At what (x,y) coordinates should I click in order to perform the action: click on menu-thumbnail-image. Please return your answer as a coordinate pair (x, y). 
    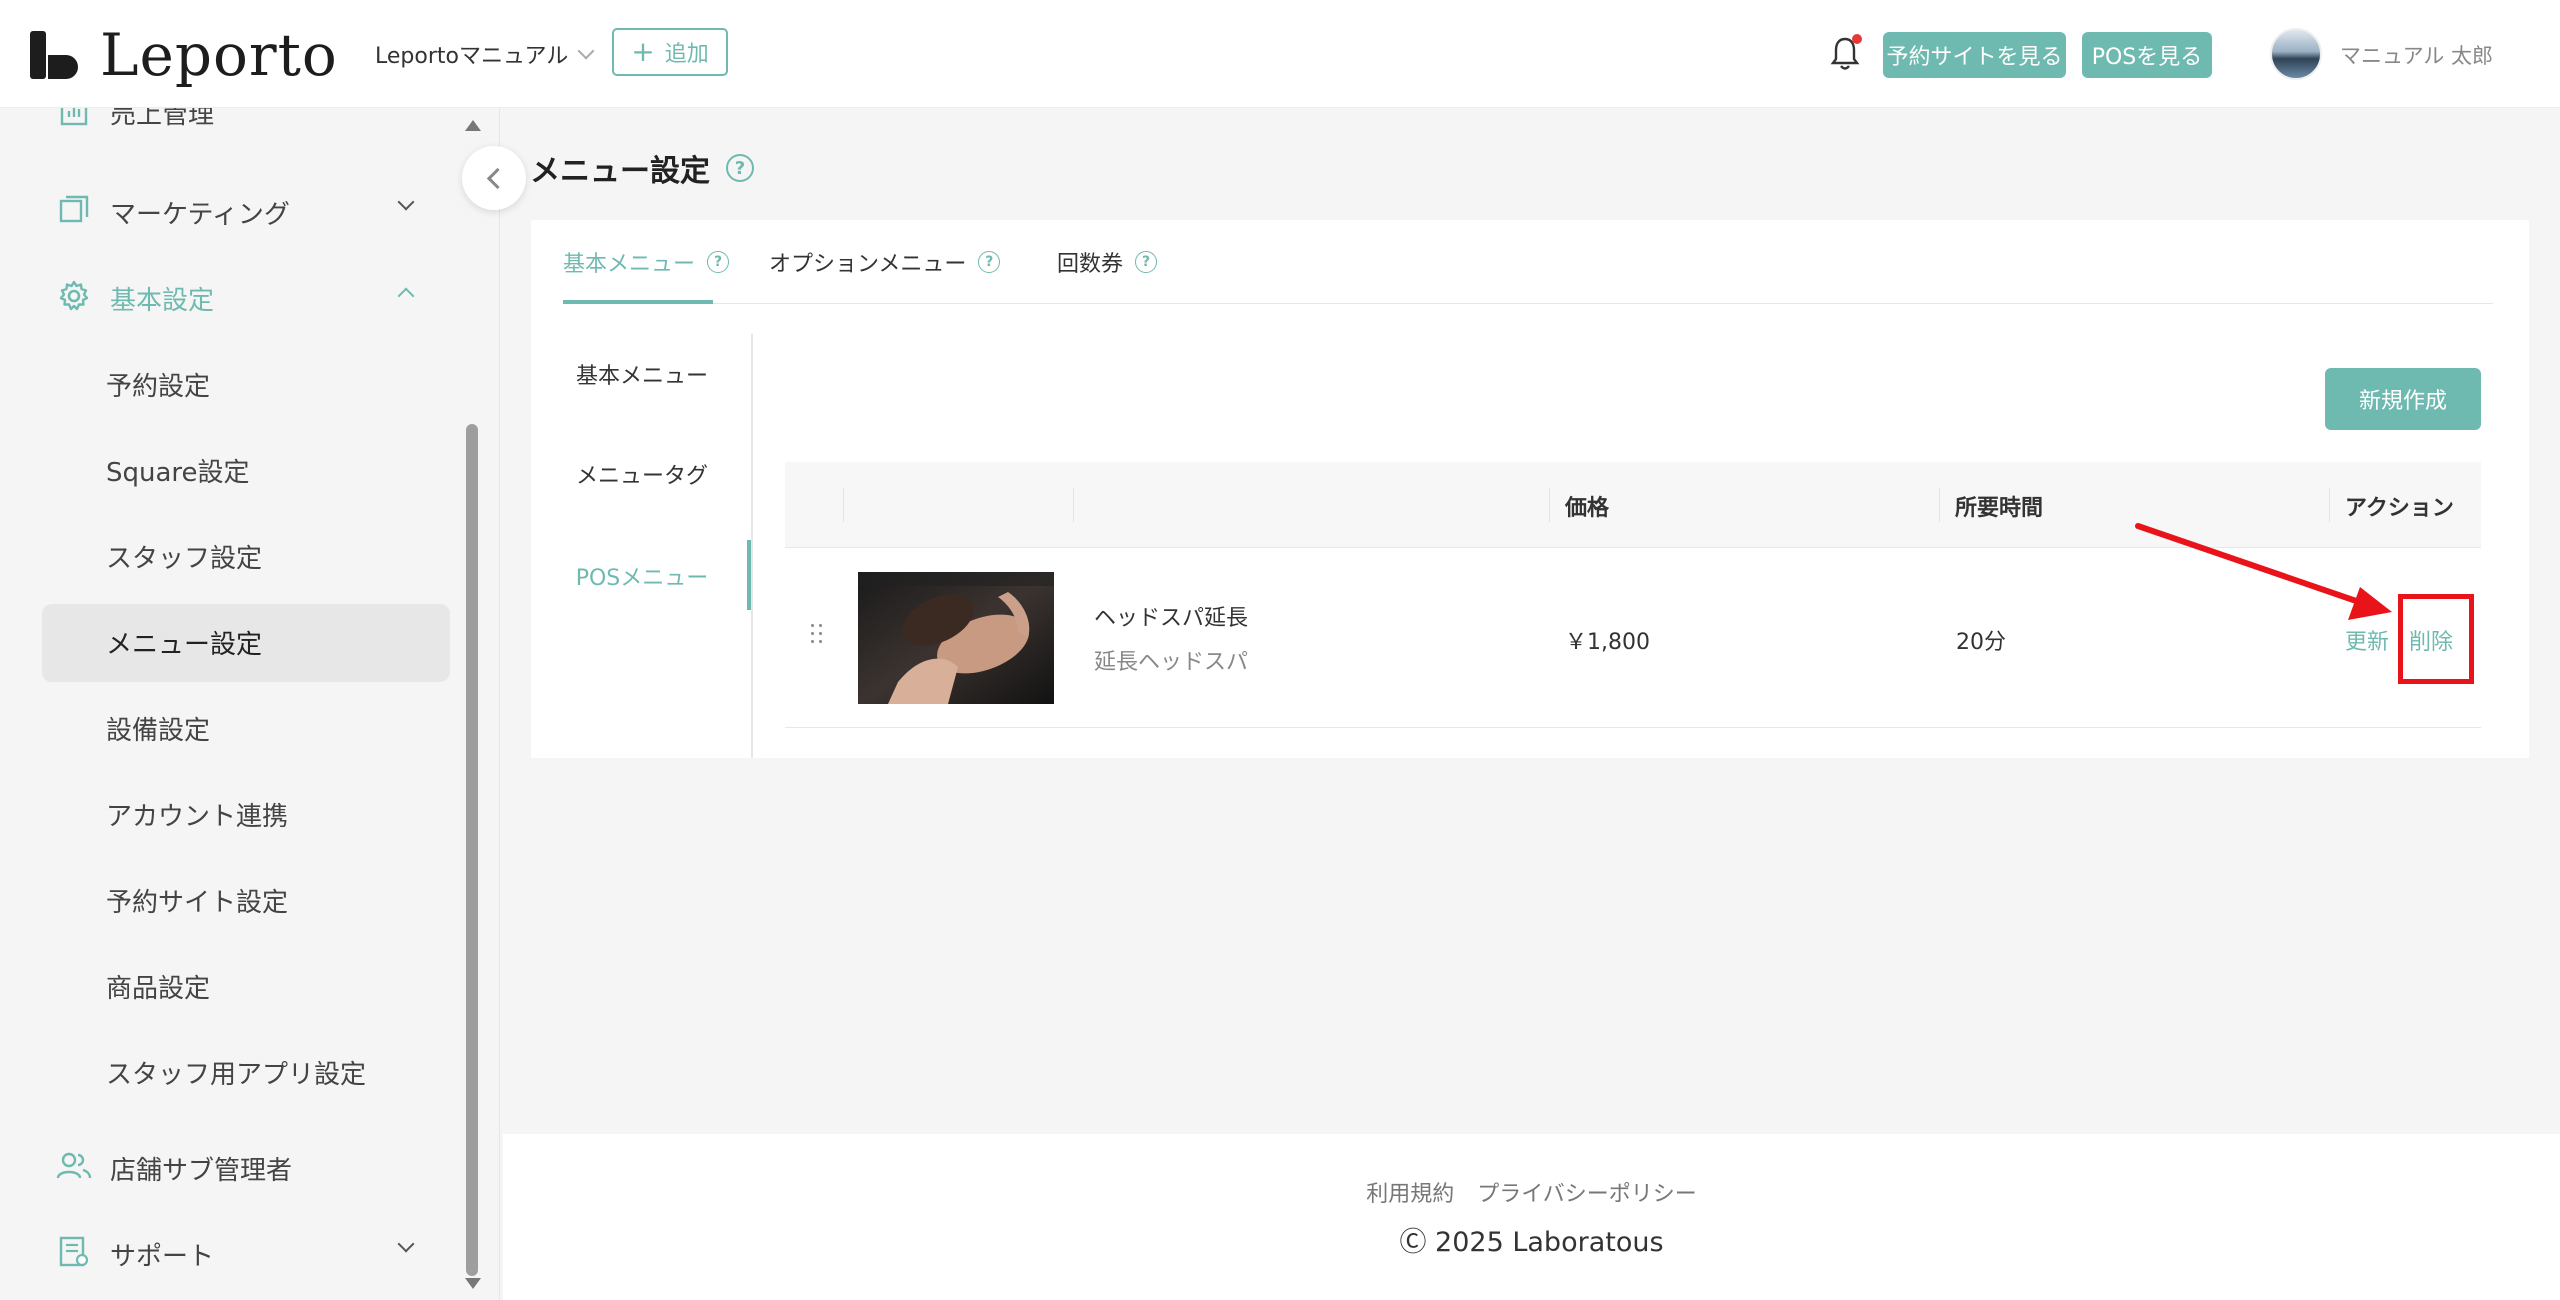
    Looking at the image, I should click on (956, 638).